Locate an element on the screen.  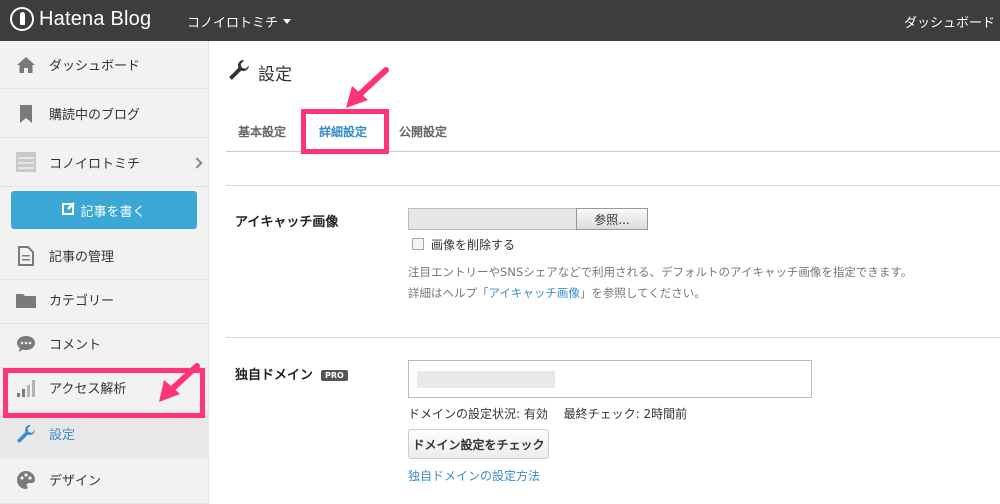
page-title: 設定 is located at coordinates (260, 72).